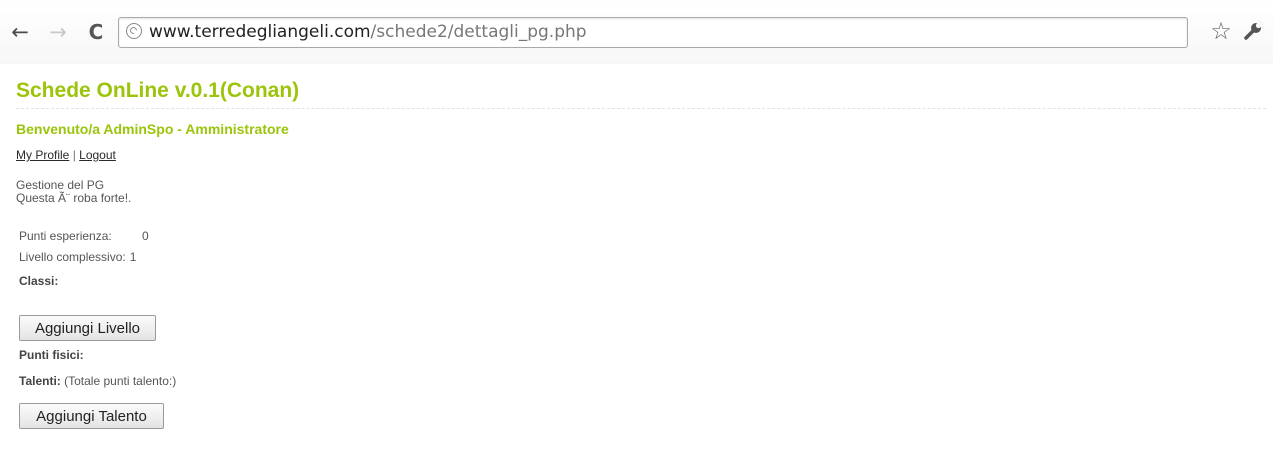  Describe the element at coordinates (97, 155) in the screenshot. I see `logout-link: Logout` at that location.